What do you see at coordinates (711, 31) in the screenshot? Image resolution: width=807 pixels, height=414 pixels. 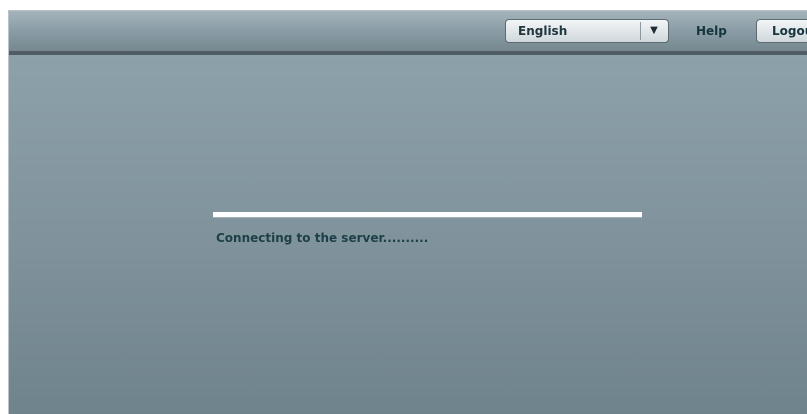 I see `help-link: Help` at bounding box center [711, 31].